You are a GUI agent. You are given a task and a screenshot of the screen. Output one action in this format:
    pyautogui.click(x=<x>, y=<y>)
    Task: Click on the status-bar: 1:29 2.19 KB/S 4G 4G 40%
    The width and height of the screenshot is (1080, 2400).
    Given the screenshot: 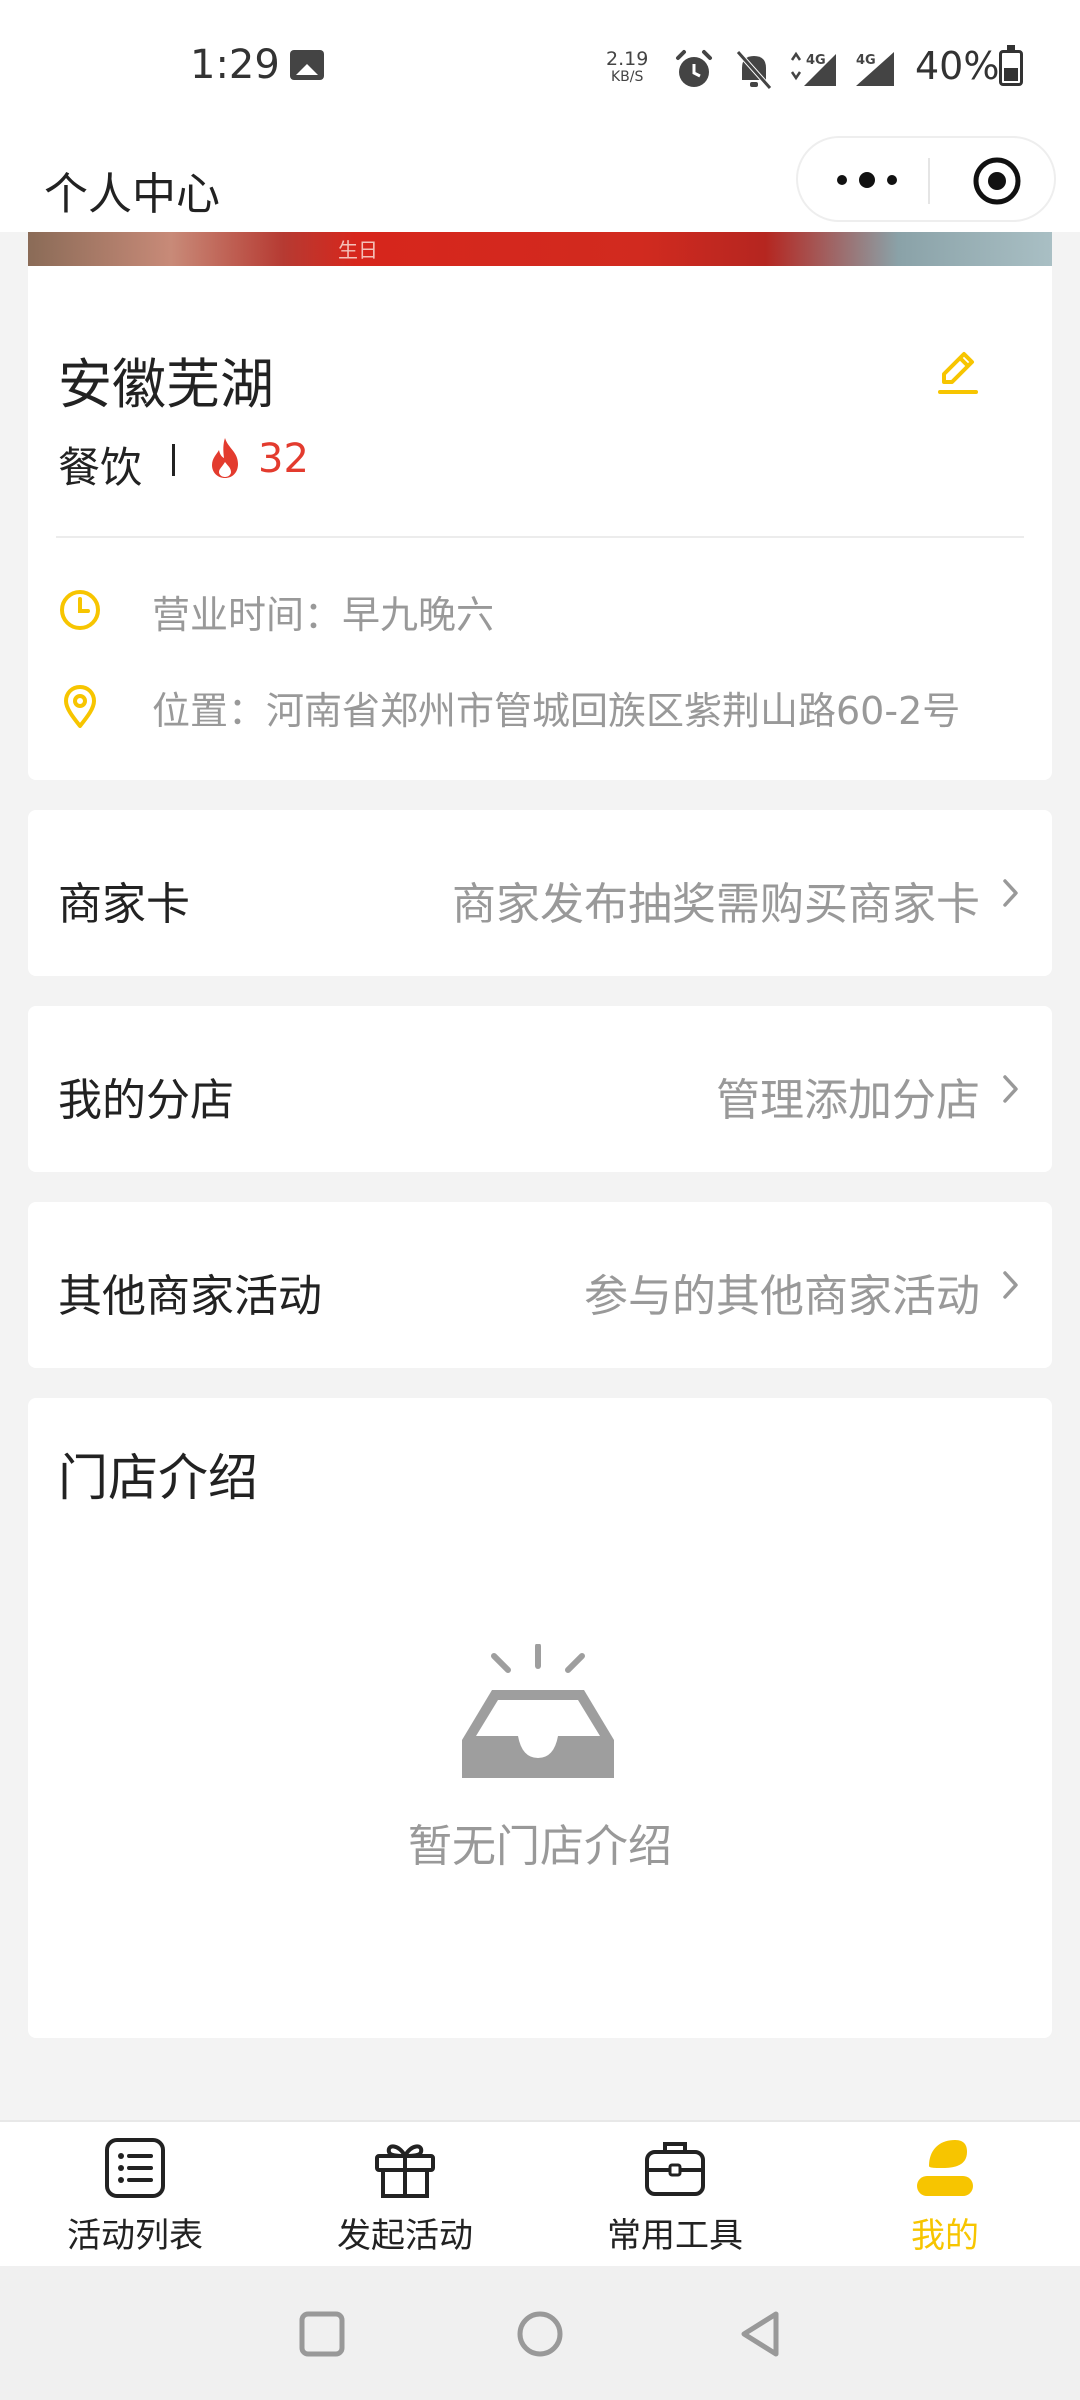 What is the action you would take?
    pyautogui.click(x=540, y=68)
    